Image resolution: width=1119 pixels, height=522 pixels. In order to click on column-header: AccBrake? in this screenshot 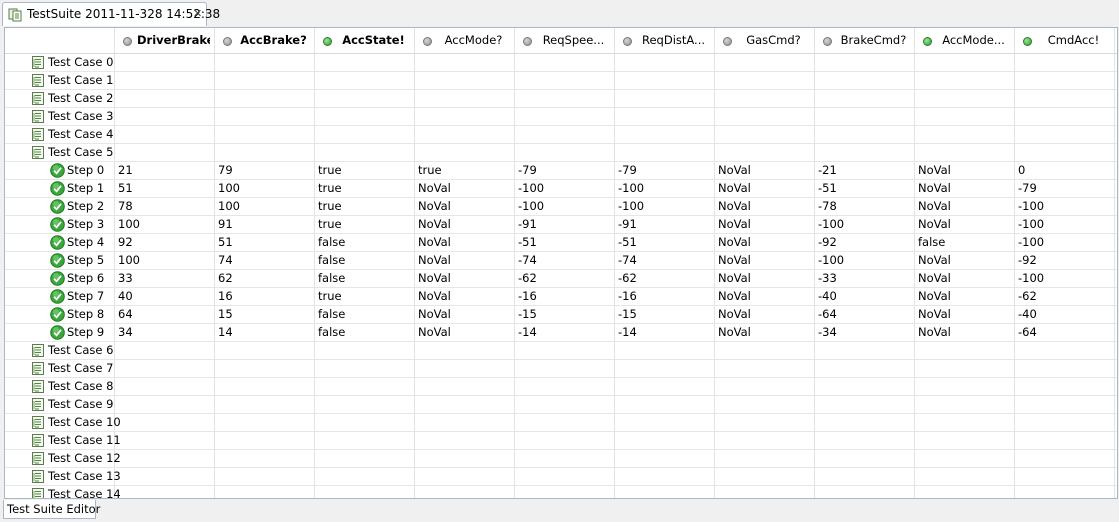, I will do `click(265, 40)`.